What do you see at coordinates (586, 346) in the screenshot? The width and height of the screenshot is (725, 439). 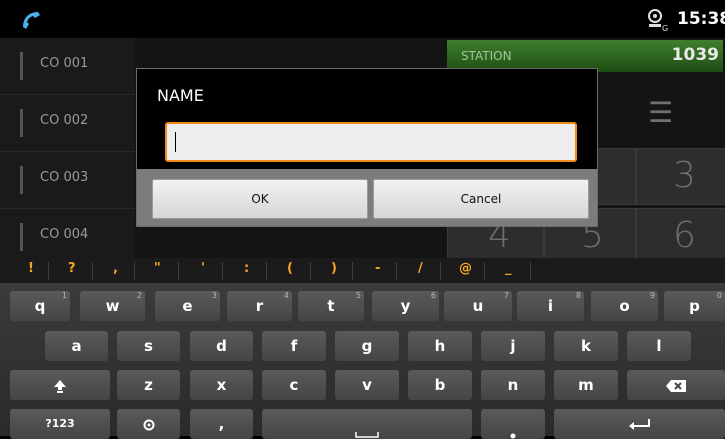 I see `key-k: k` at bounding box center [586, 346].